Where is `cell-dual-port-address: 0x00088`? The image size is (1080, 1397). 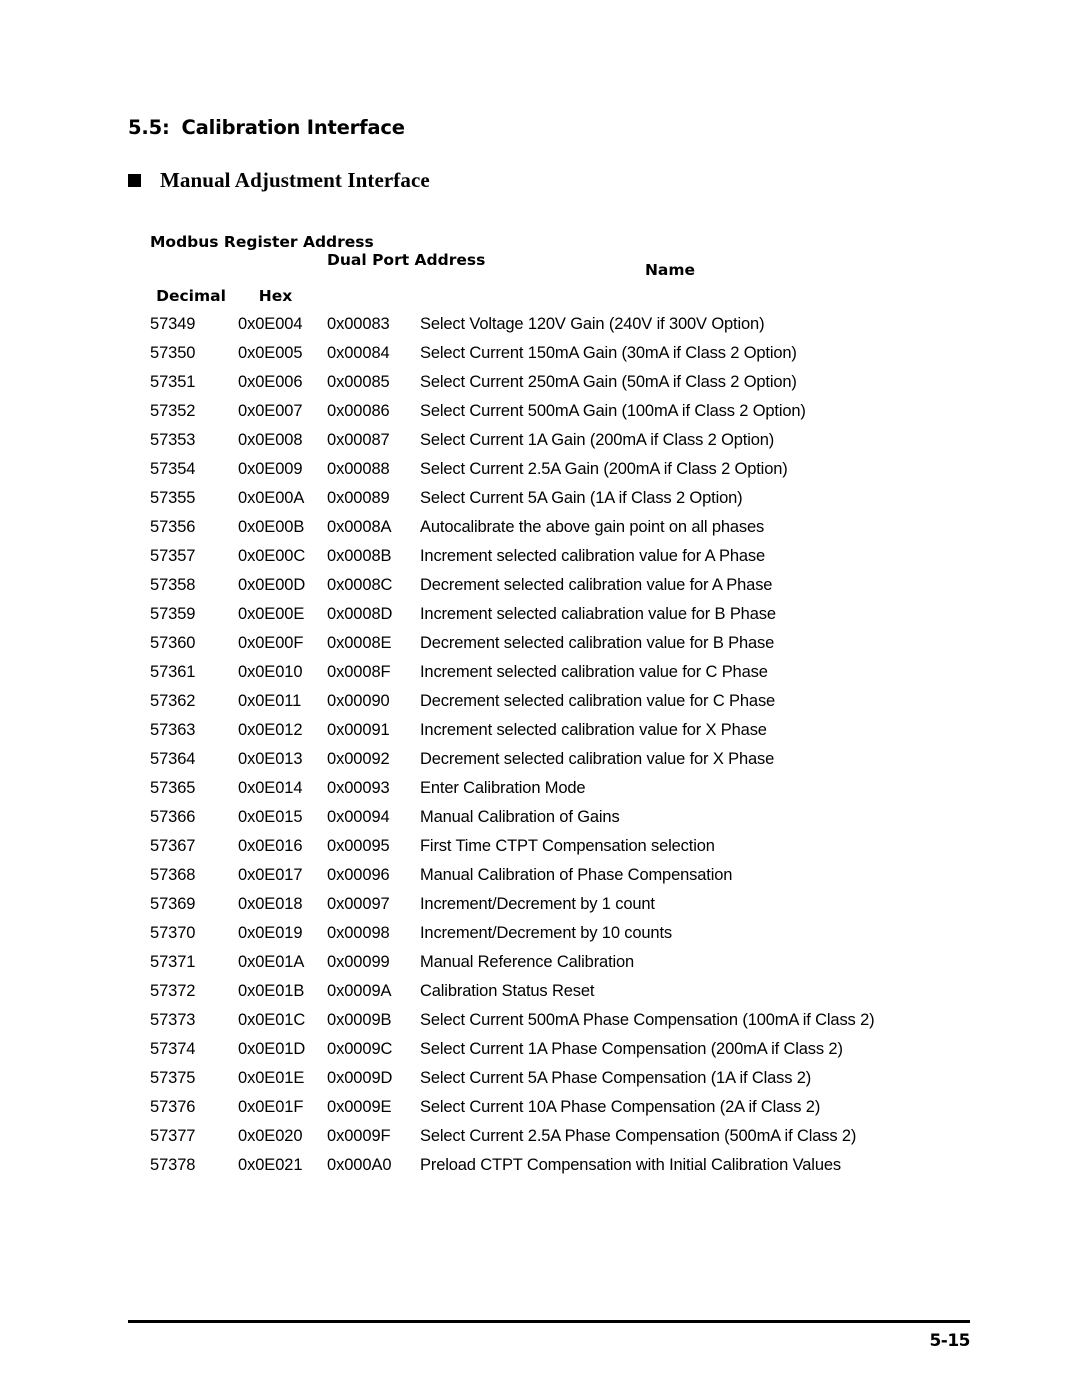 cell-dual-port-address: 0x00088 is located at coordinates (358, 469).